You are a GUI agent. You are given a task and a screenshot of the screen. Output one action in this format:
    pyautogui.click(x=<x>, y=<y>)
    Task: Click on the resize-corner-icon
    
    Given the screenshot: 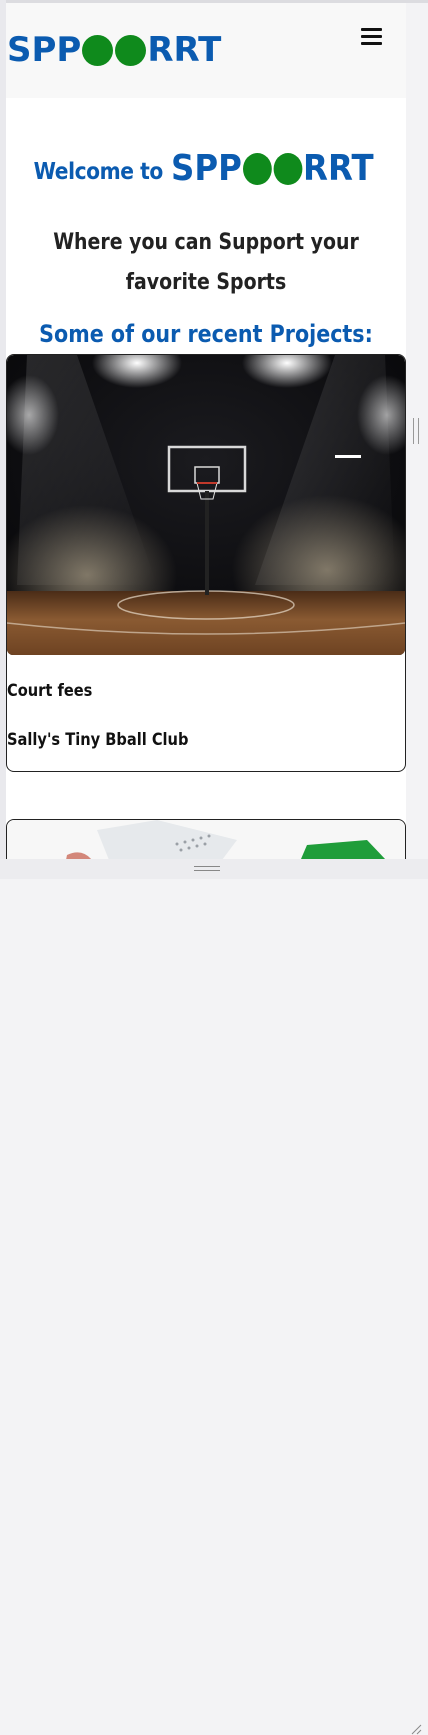 What is the action you would take?
    pyautogui.click(x=416, y=1729)
    